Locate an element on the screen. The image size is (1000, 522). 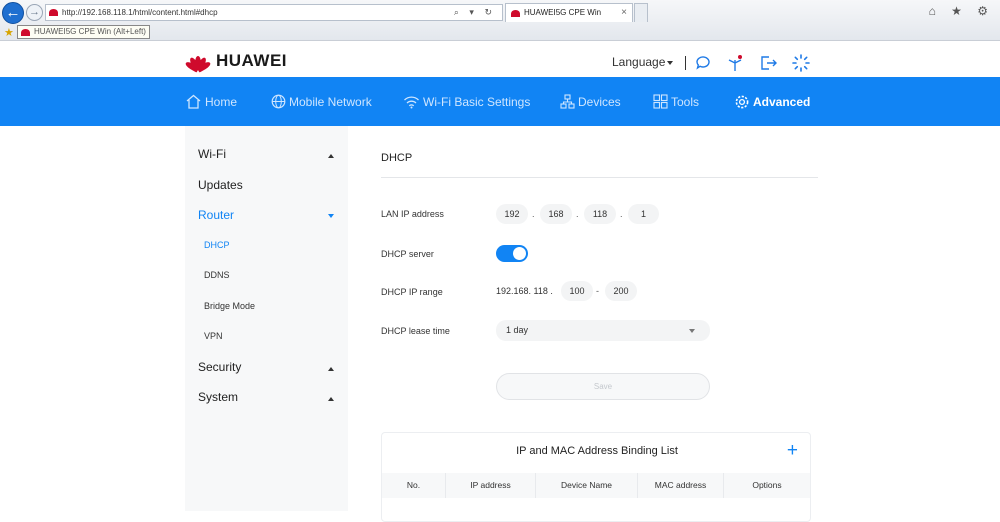
antenna-icon is located at coordinates (735, 63).